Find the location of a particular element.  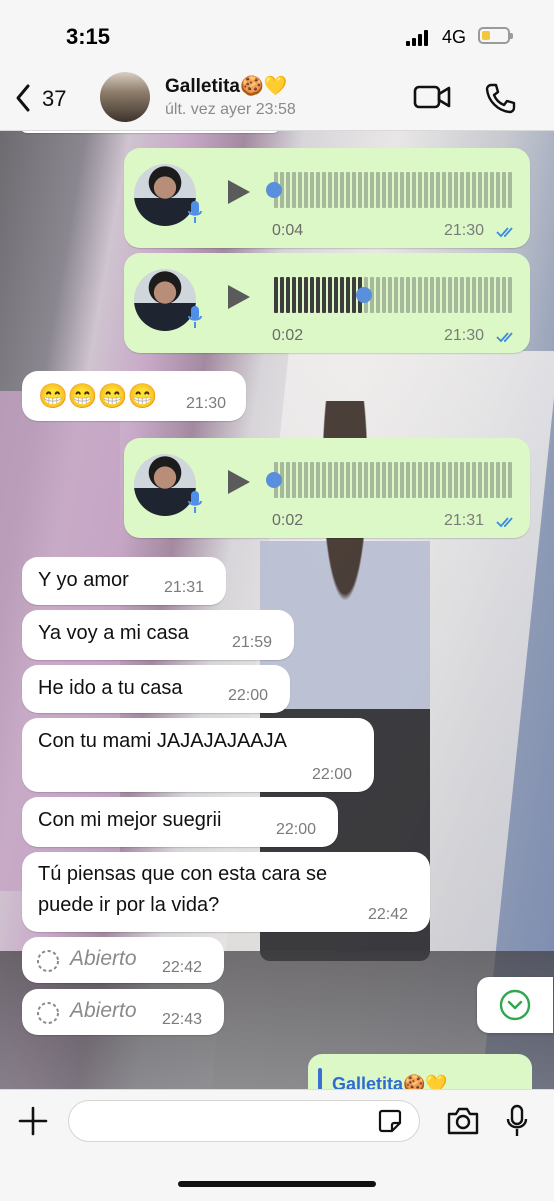

voice-note: 0:02 21:31 is located at coordinates (327, 488).